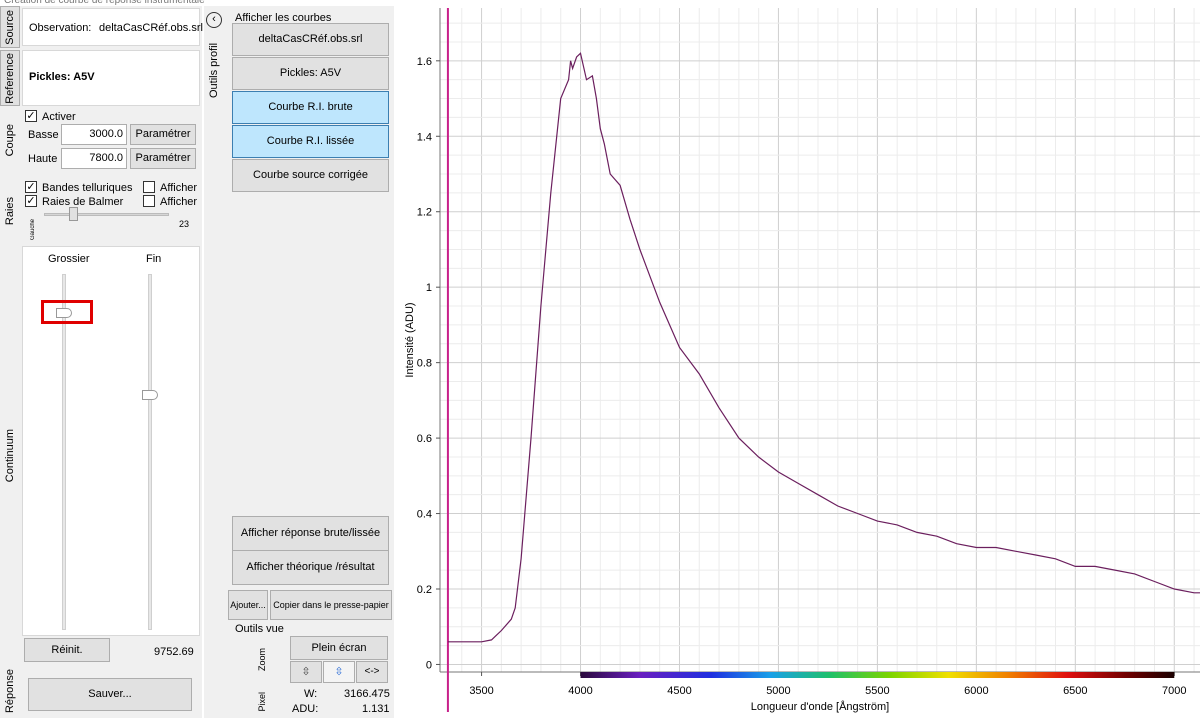 Image resolution: width=1200 pixels, height=721 pixels. Describe the element at coordinates (43, 135) in the screenshot. I see `basse-label: Basse` at that location.